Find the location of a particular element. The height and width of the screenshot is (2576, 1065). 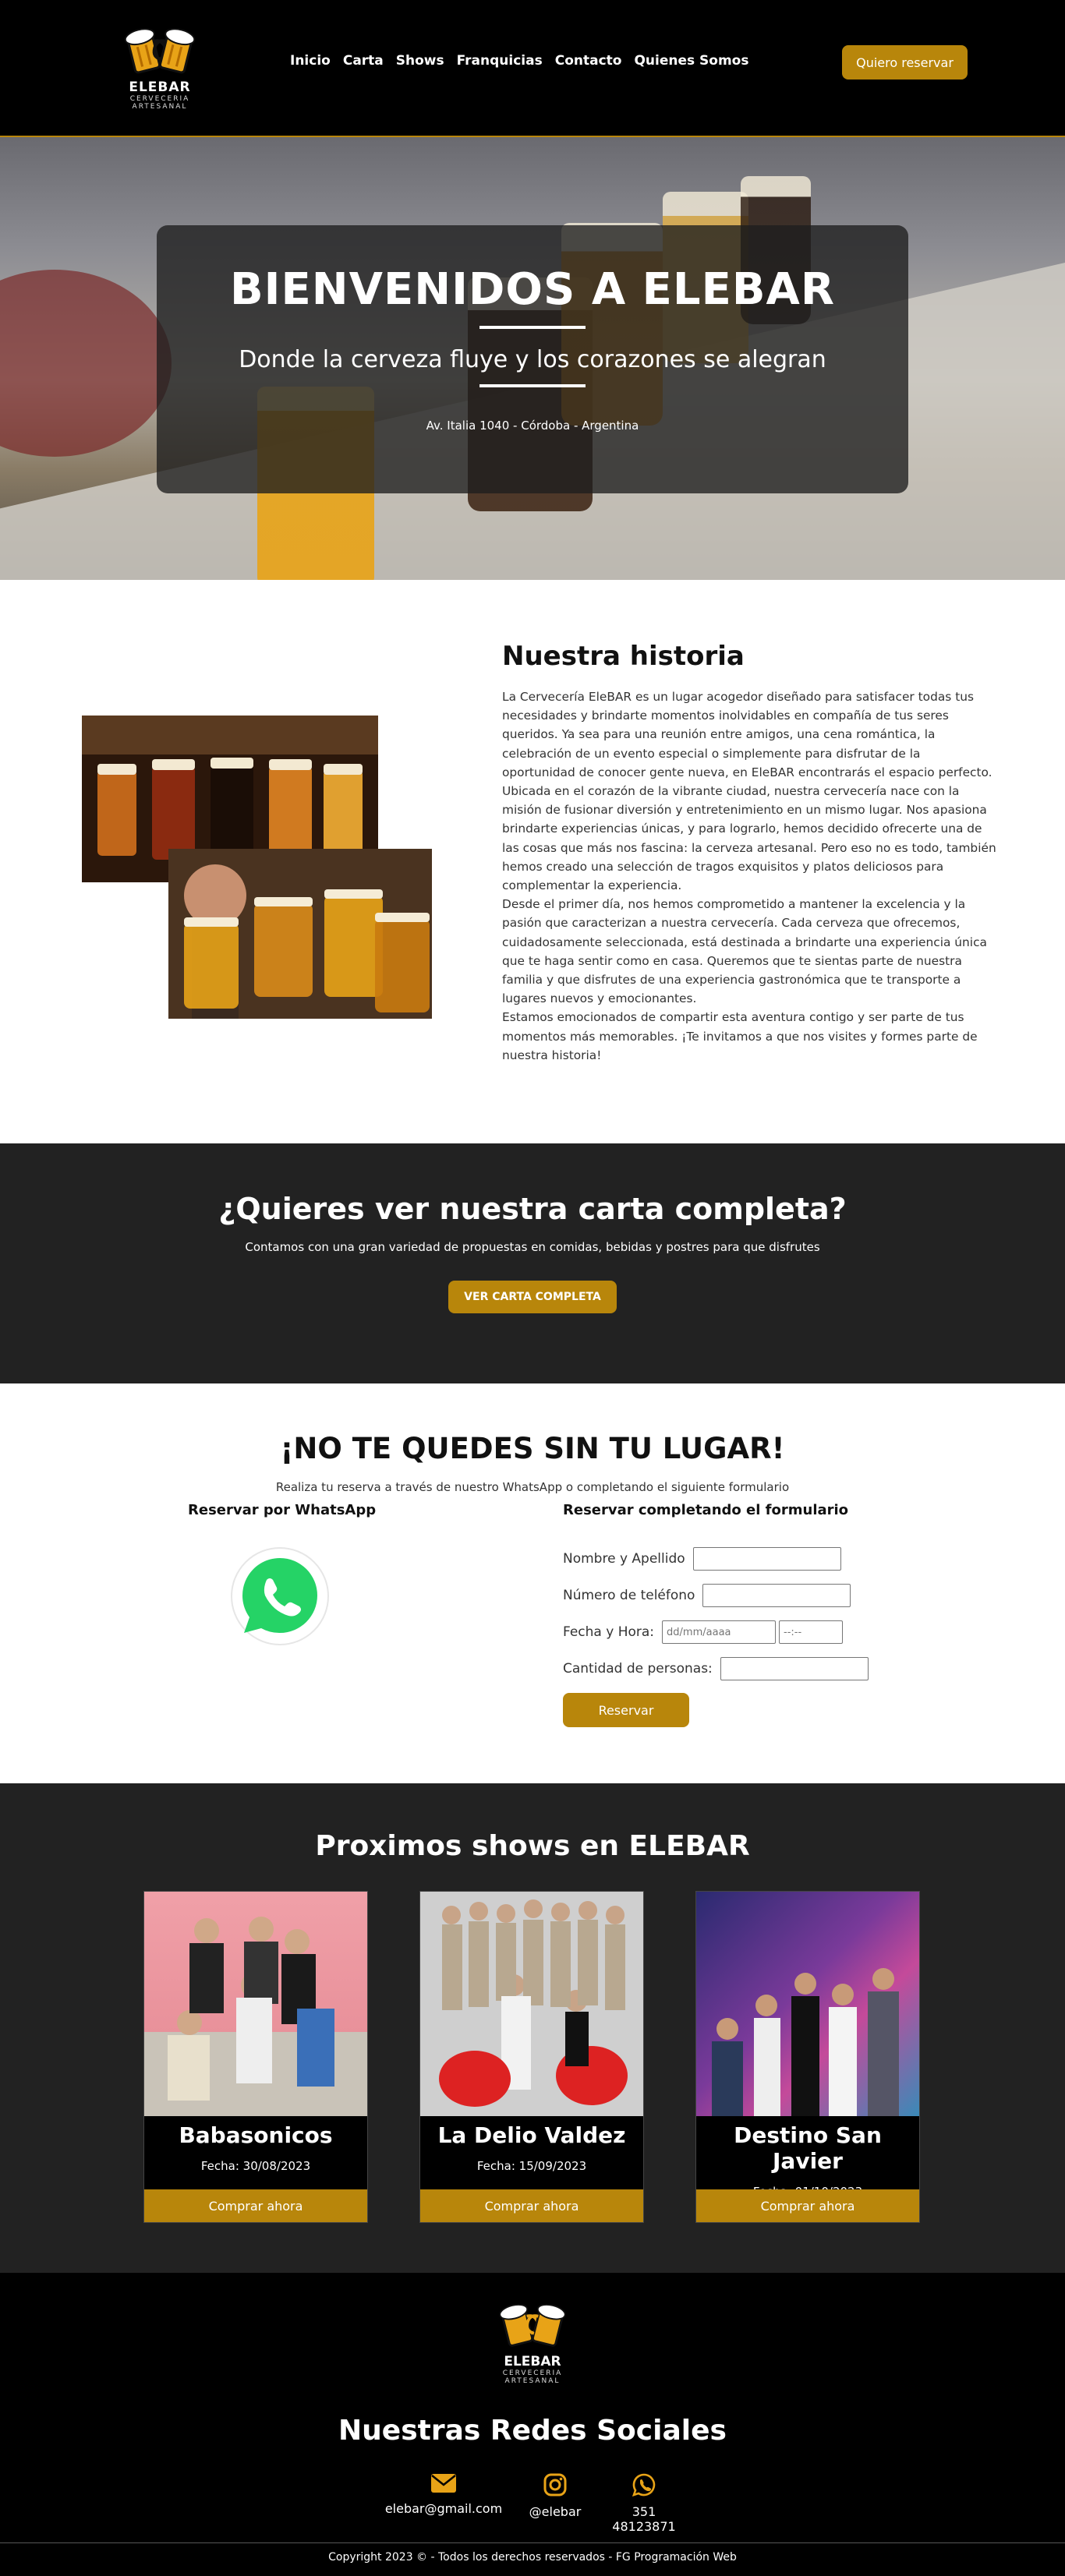

people-field is located at coordinates (794, 1668).